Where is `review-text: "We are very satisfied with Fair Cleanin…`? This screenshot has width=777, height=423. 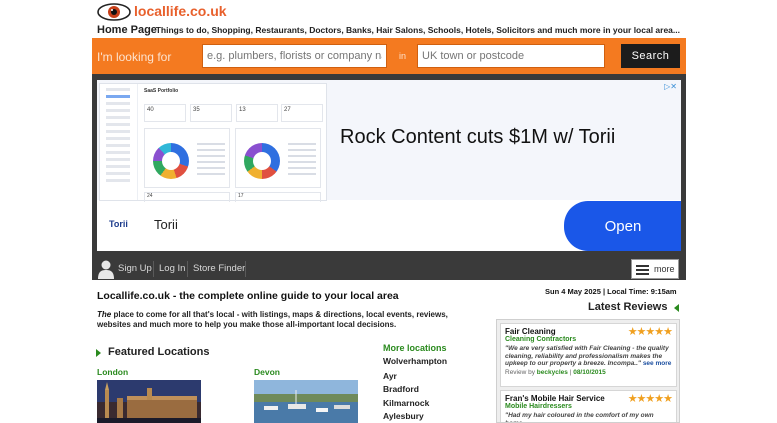
review-text: "We are very satisfied with Fair Cleanin… is located at coordinates (588, 356).